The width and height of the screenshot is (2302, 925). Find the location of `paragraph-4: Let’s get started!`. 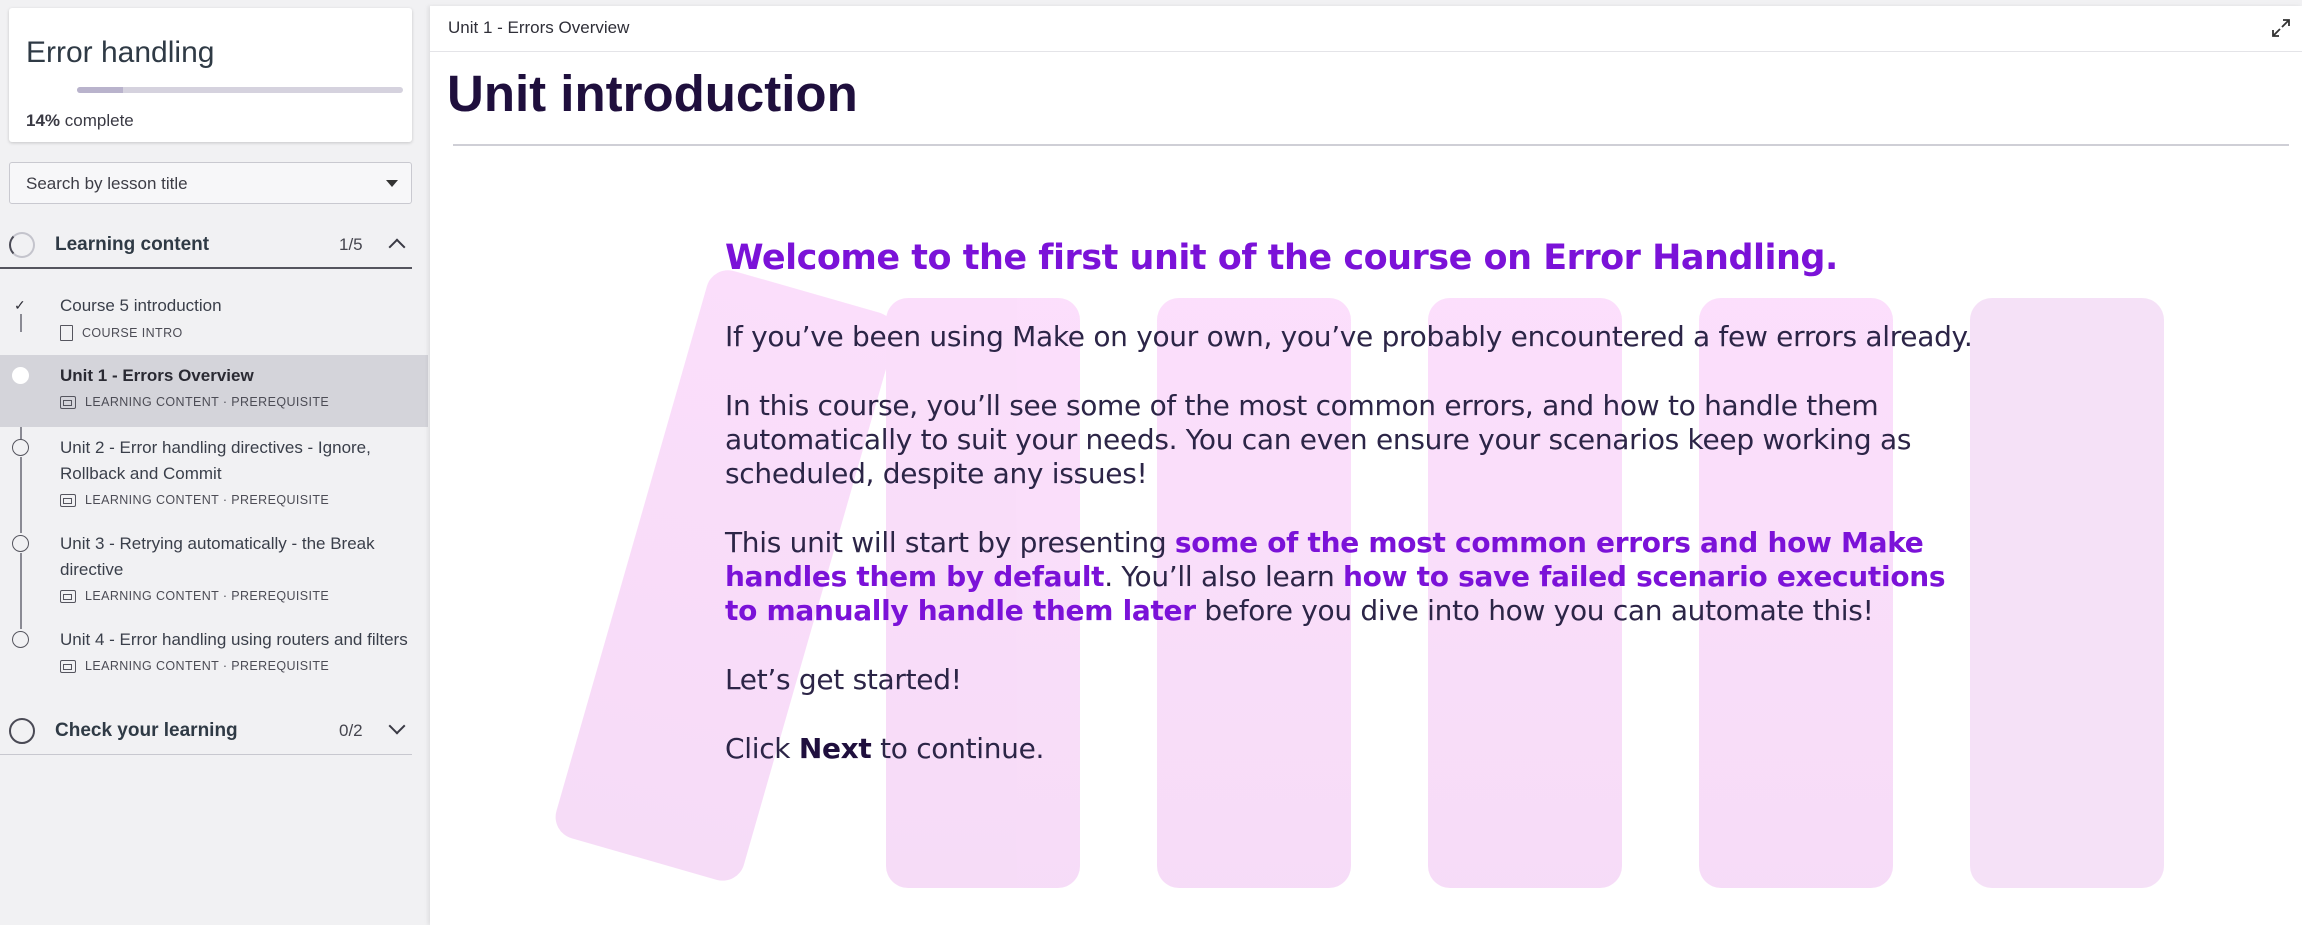

paragraph-4: Let’s get started! is located at coordinates (843, 679).